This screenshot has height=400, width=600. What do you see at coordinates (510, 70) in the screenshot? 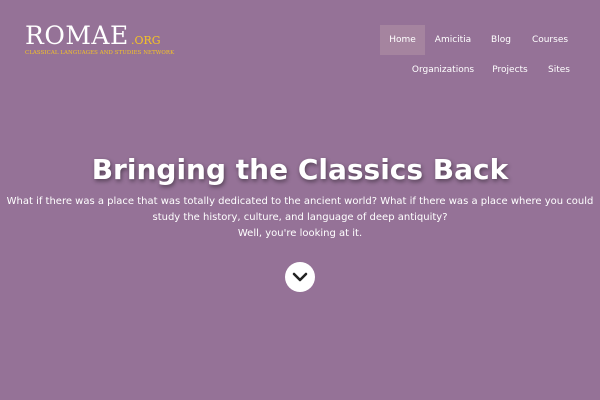
I see `nav-item-projects: Projects` at bounding box center [510, 70].